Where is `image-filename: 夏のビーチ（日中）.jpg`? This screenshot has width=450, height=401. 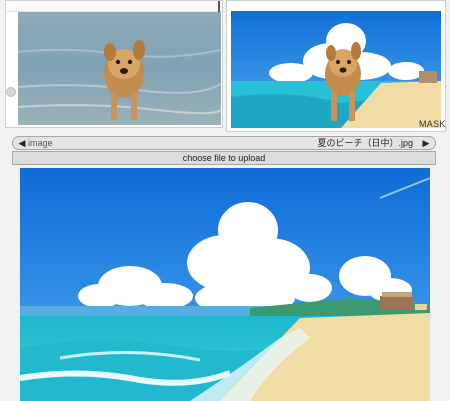 image-filename: 夏のビーチ（日中）.jpg is located at coordinates (365, 143).